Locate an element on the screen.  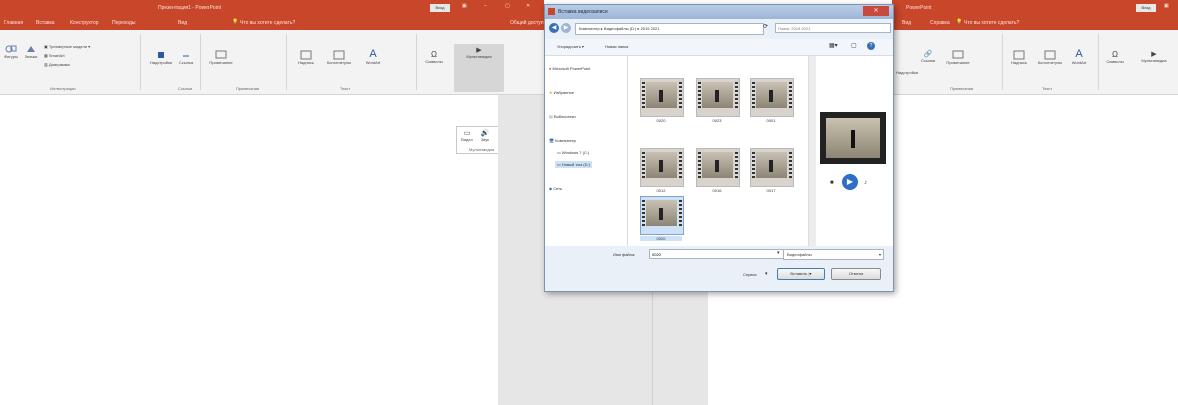
video-menu-item: ▭ Видео is located at coordinates (467, 135).